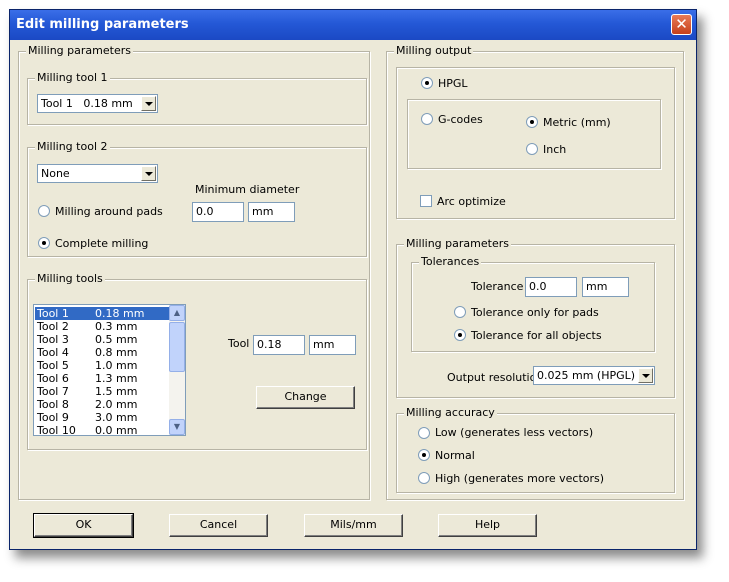 The width and height of the screenshot is (729, 582). I want to click on scroll-up-button: ▲, so click(177, 313).